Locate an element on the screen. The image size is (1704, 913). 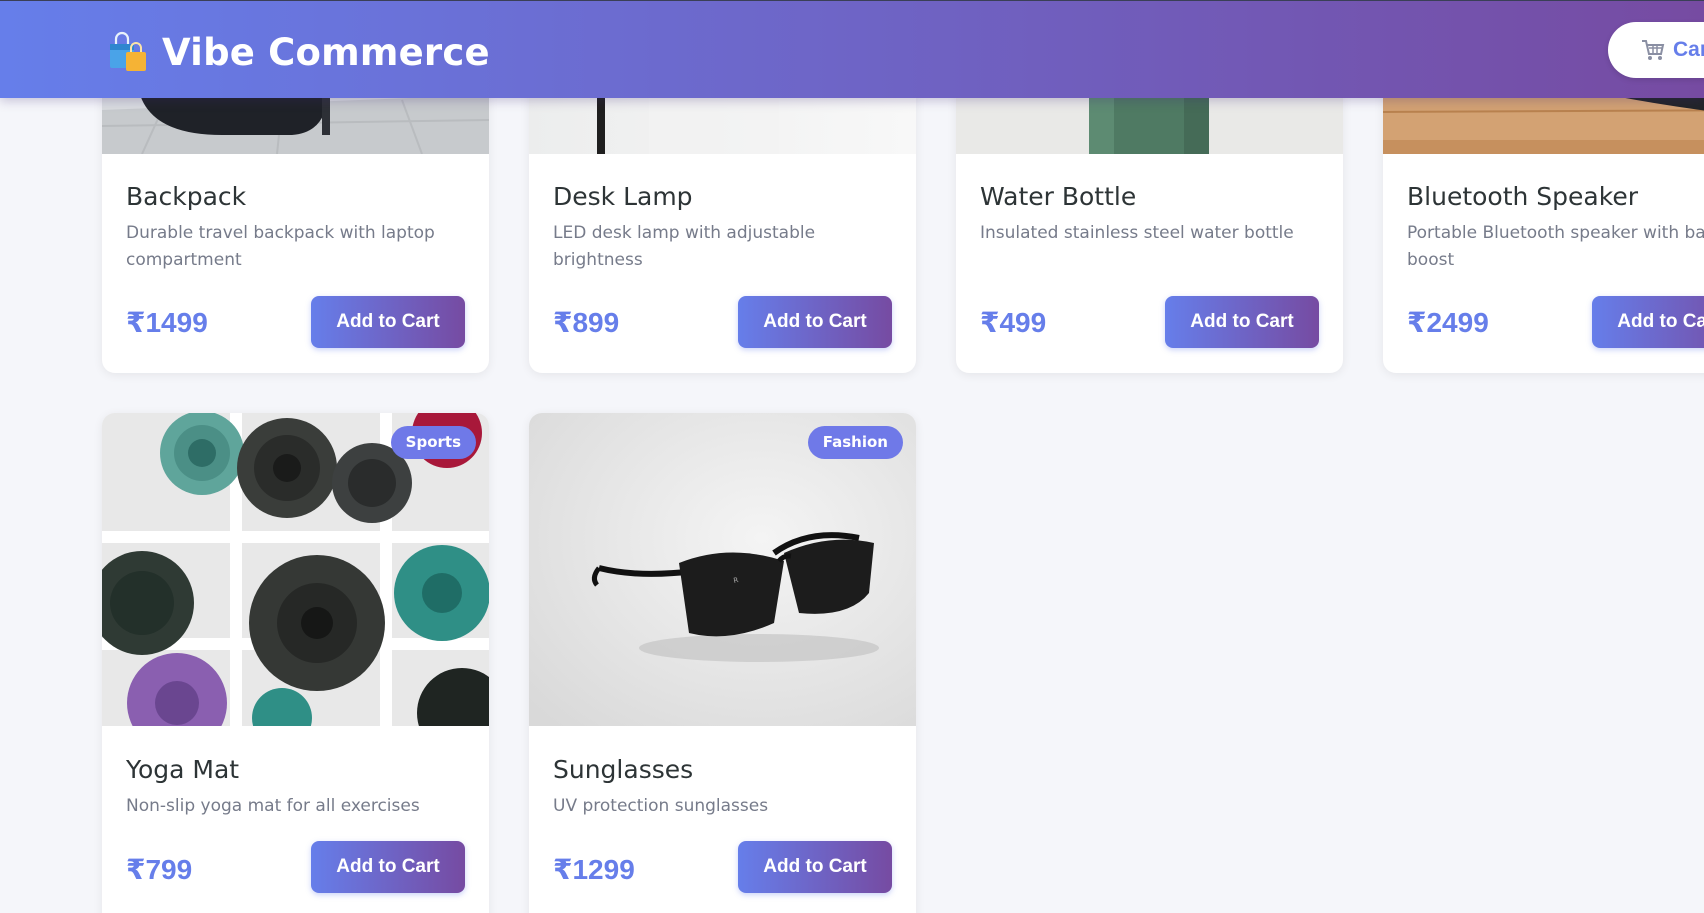
cart-icon is located at coordinates (1653, 50).